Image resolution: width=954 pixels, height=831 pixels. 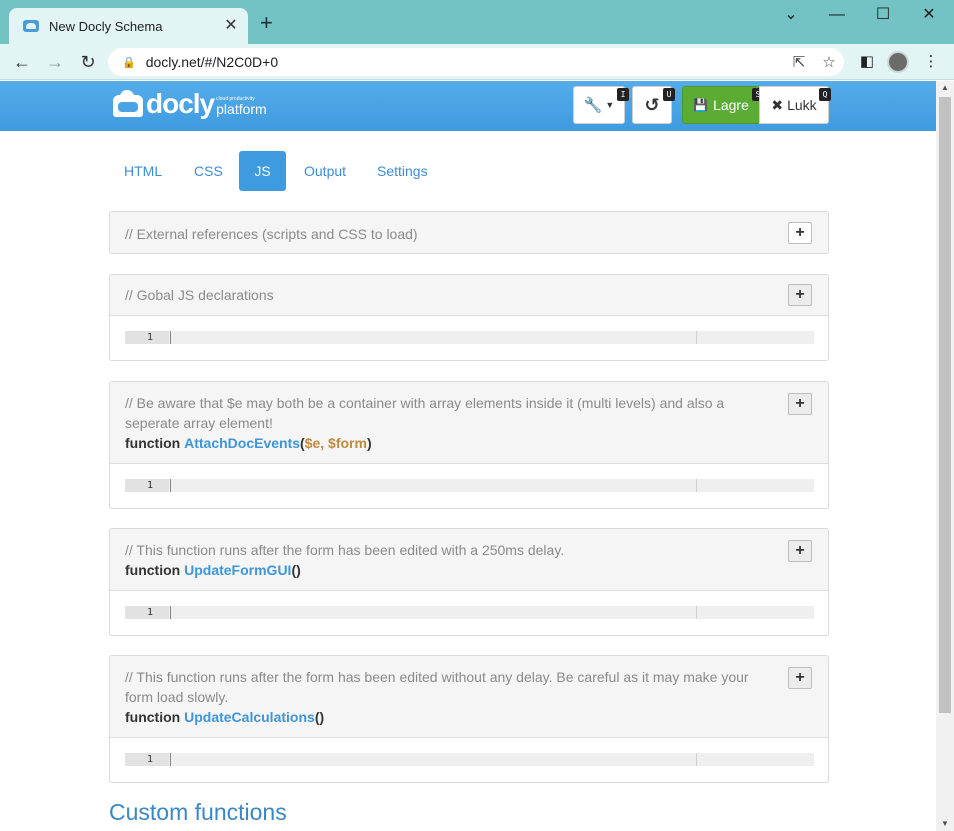 What do you see at coordinates (477, 22) in the screenshot?
I see `browser-titlebar: New Docly Schema ✕ + ⌄ — ☐ ✕` at bounding box center [477, 22].